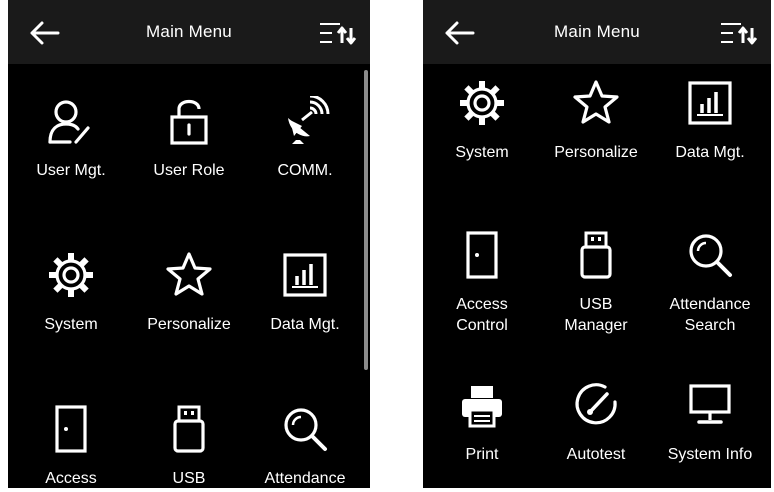 The image size is (774, 492). I want to click on autotest-icon, so click(596, 405).